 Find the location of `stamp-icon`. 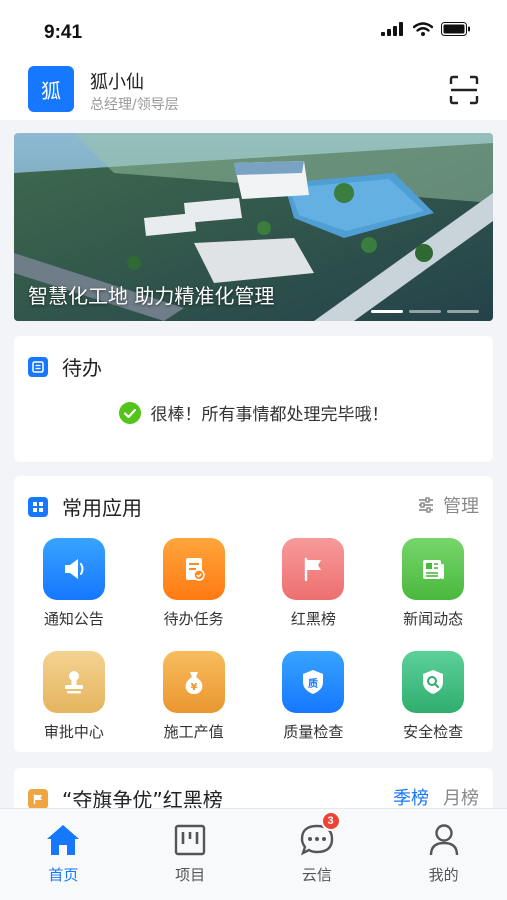

stamp-icon is located at coordinates (73, 682).